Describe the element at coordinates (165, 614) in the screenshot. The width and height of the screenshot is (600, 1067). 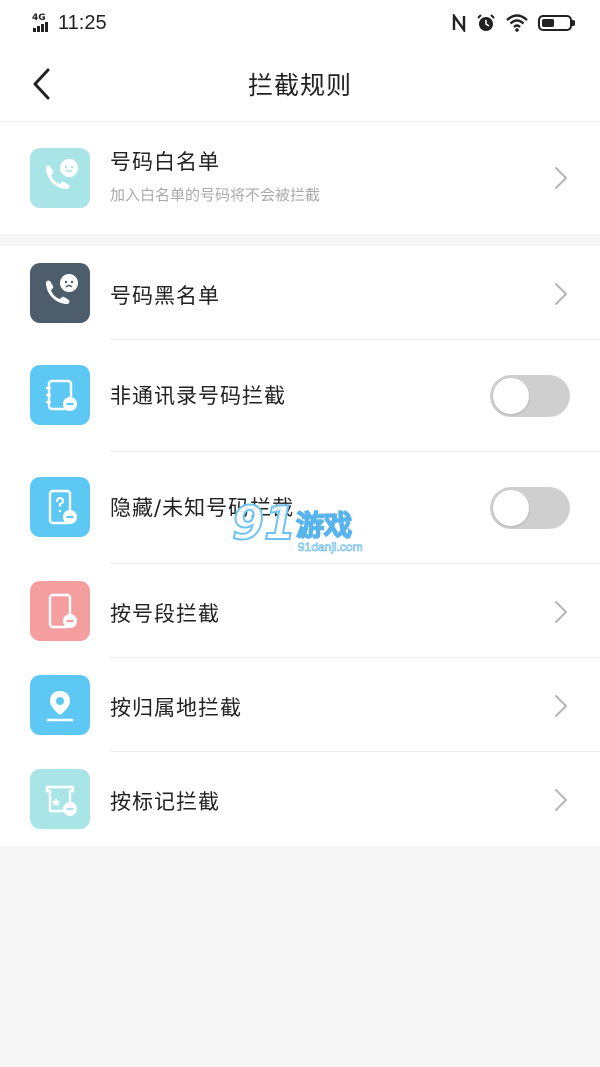
I see `rule-title: 按号段拦截` at that location.